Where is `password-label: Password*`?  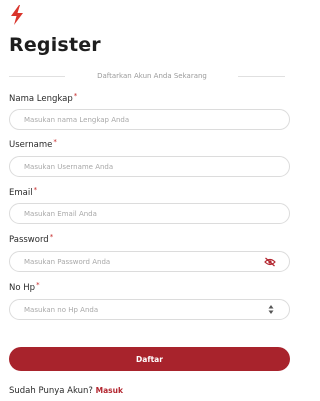 password-label: Password* is located at coordinates (31, 239).